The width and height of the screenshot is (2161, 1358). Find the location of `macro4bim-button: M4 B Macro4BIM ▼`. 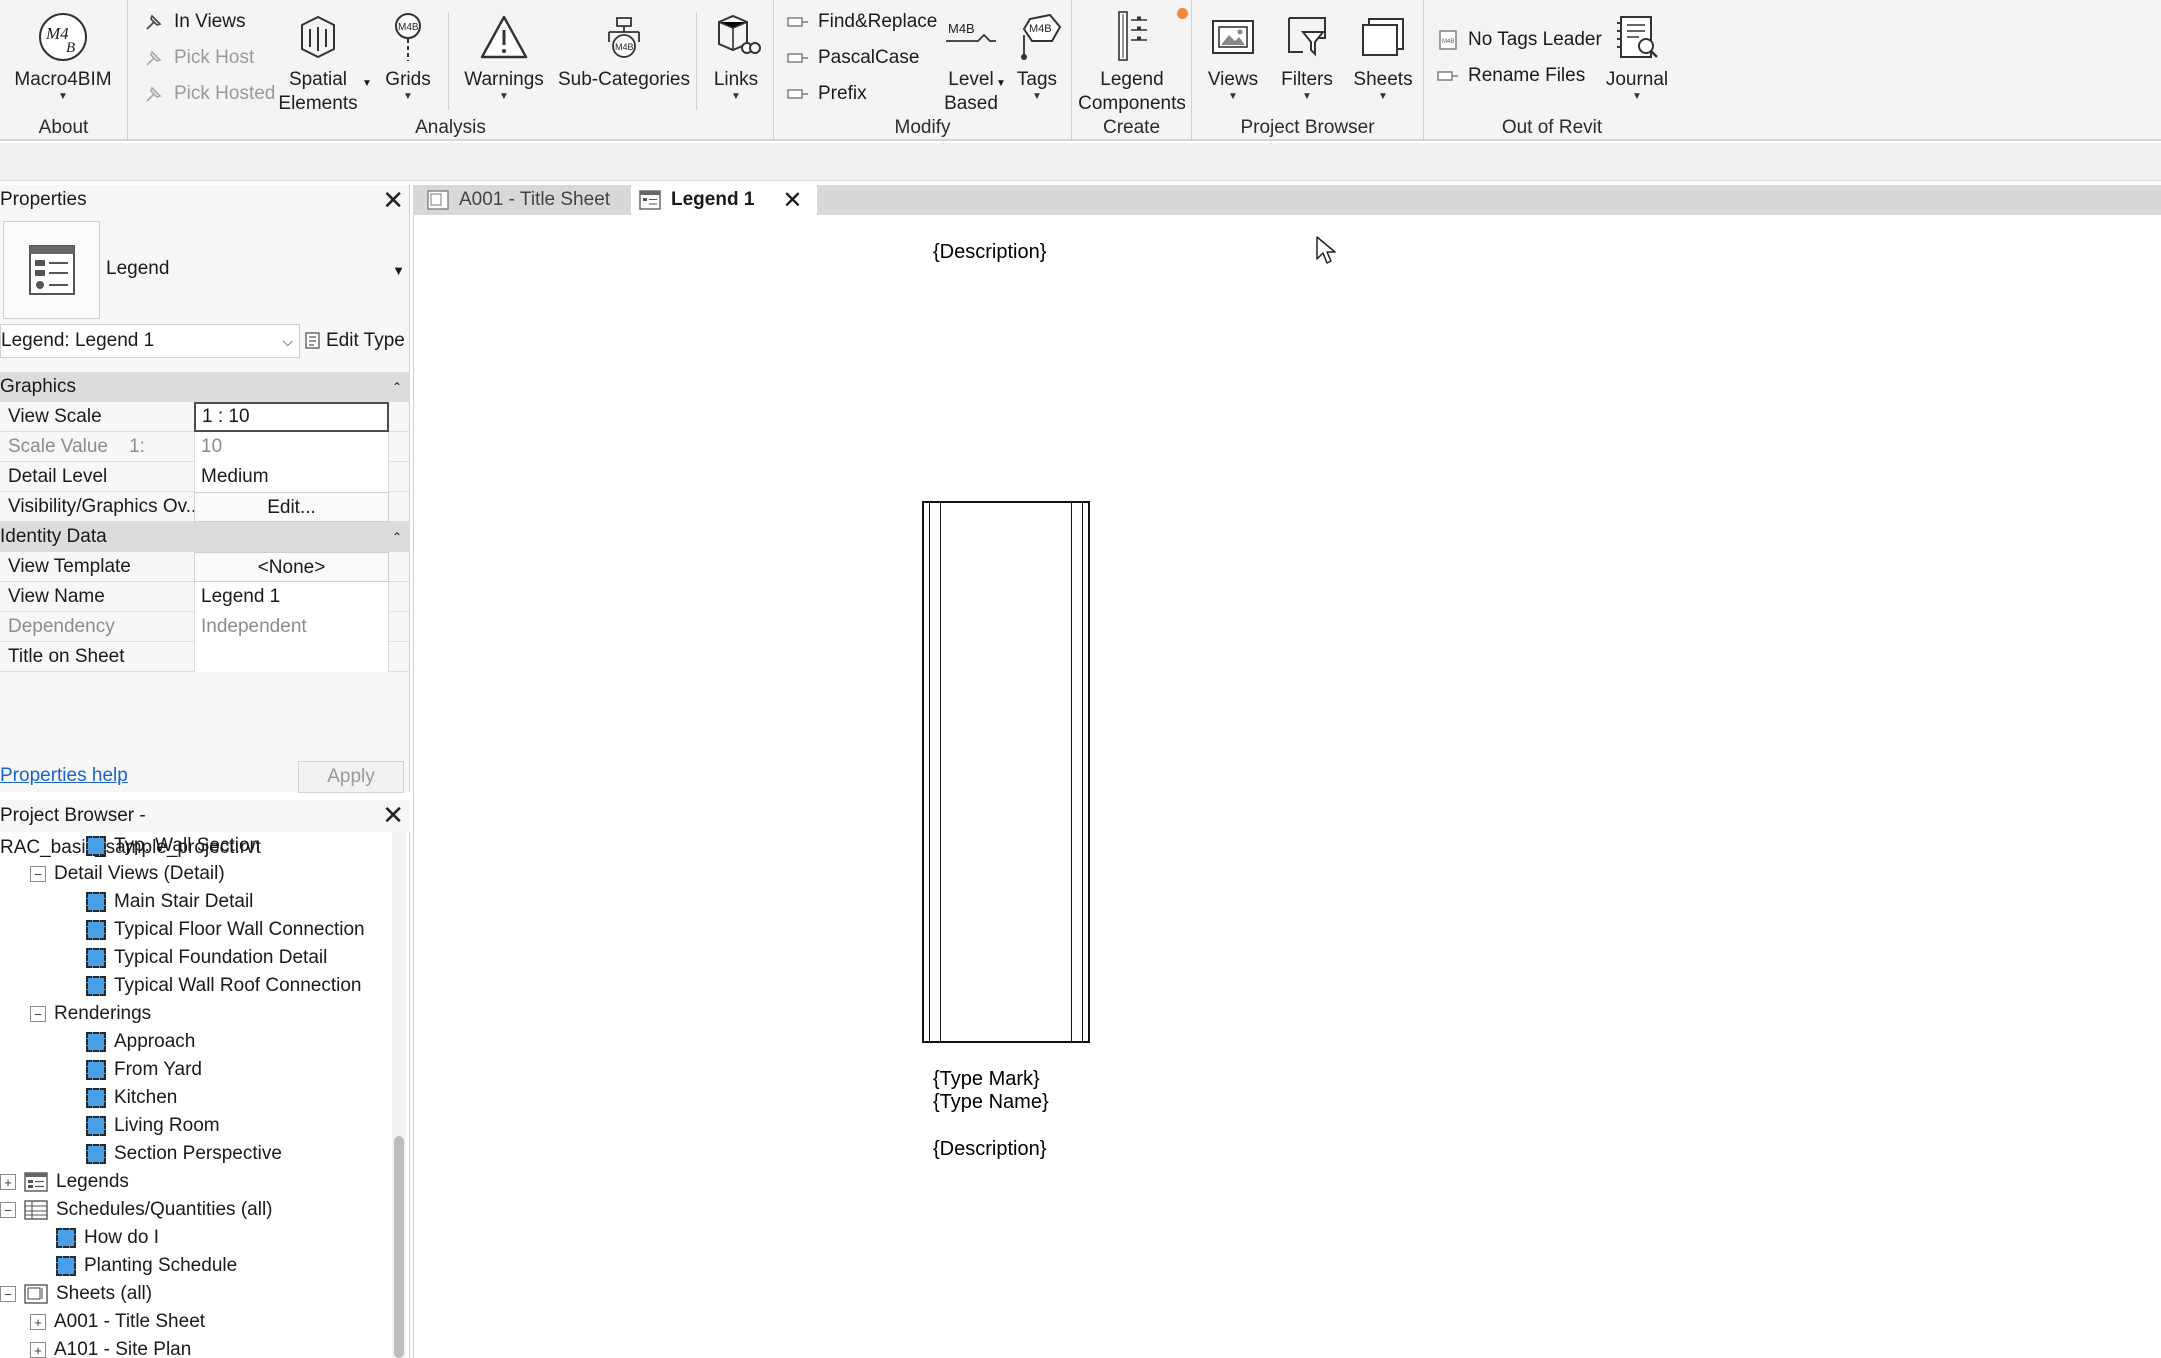

macro4bim-button: M4 B Macro4BIM ▼ is located at coordinates (63, 56).